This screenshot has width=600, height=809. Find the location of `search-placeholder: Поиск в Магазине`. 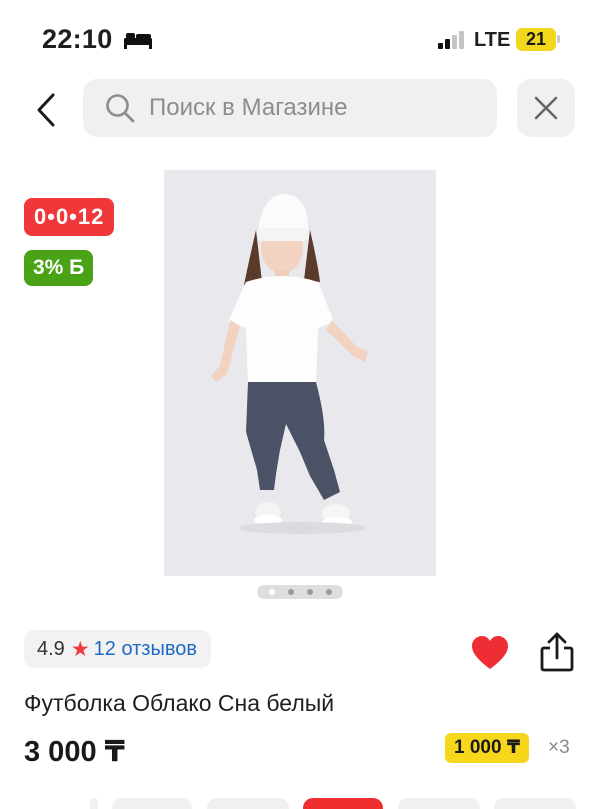

search-placeholder: Поиск в Магазине is located at coordinates (248, 107).